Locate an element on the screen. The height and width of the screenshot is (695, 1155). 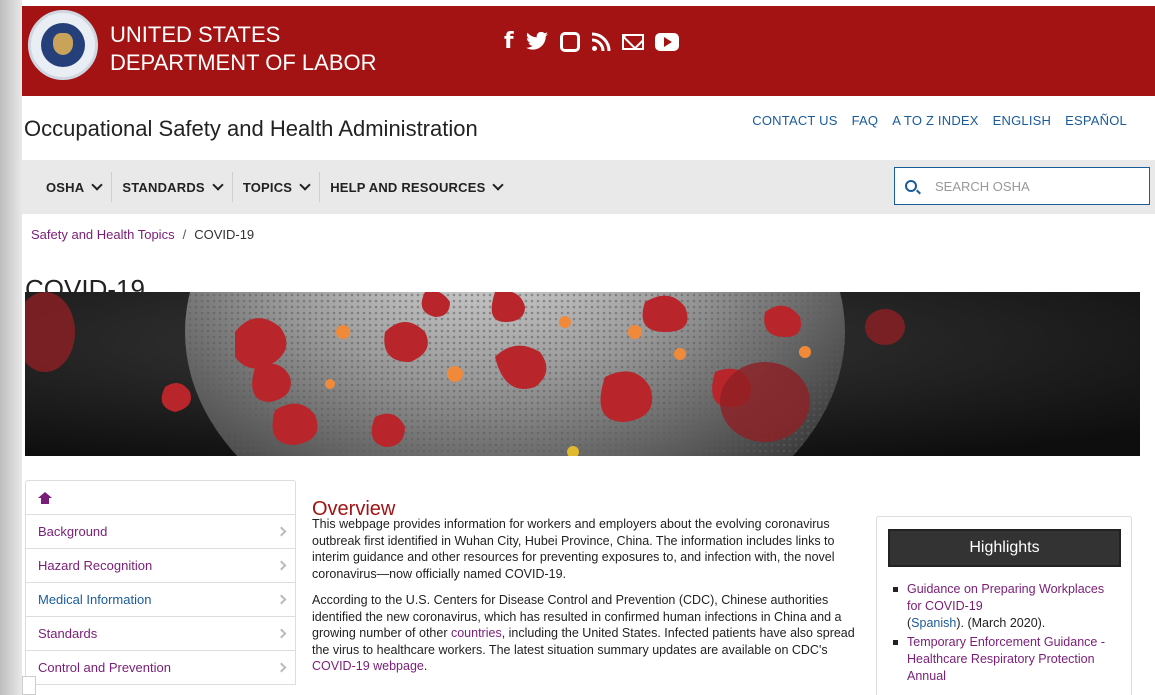
email-envelope is located at coordinates (632, 42).